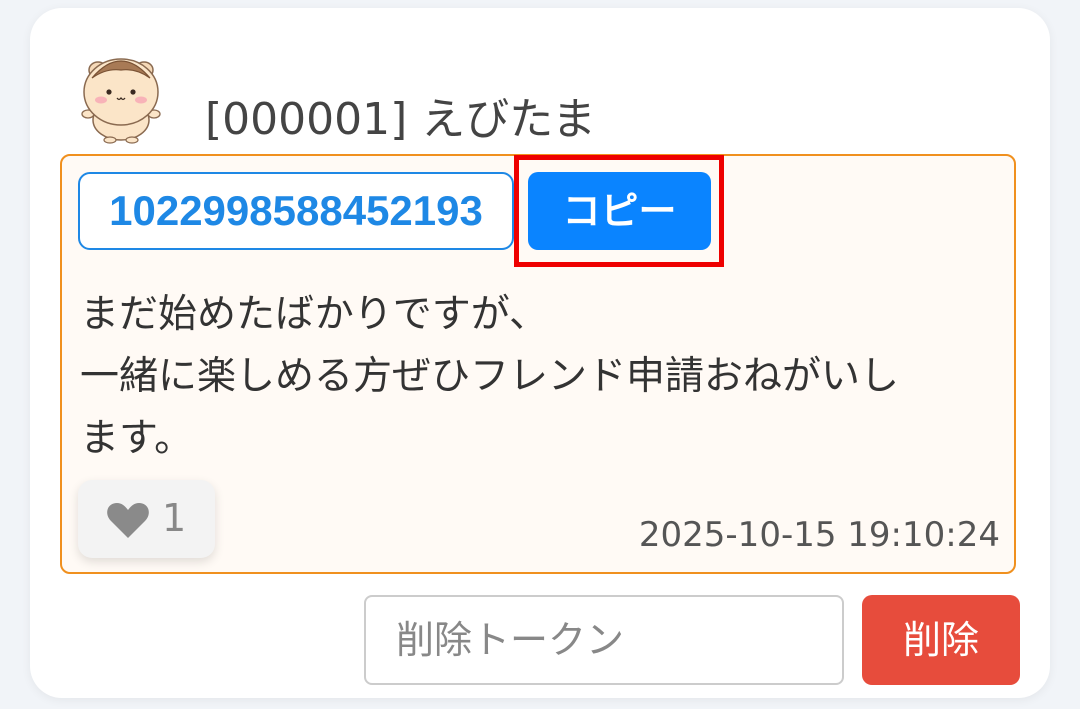 The height and width of the screenshot is (709, 1080). What do you see at coordinates (619, 211) in the screenshot?
I see `copy-button-highlight` at bounding box center [619, 211].